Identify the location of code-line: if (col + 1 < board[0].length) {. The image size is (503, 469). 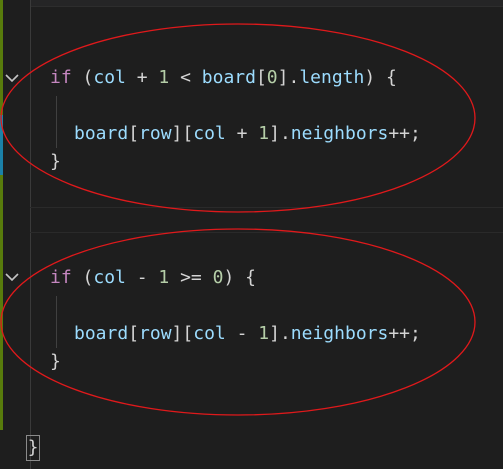
(223, 78).